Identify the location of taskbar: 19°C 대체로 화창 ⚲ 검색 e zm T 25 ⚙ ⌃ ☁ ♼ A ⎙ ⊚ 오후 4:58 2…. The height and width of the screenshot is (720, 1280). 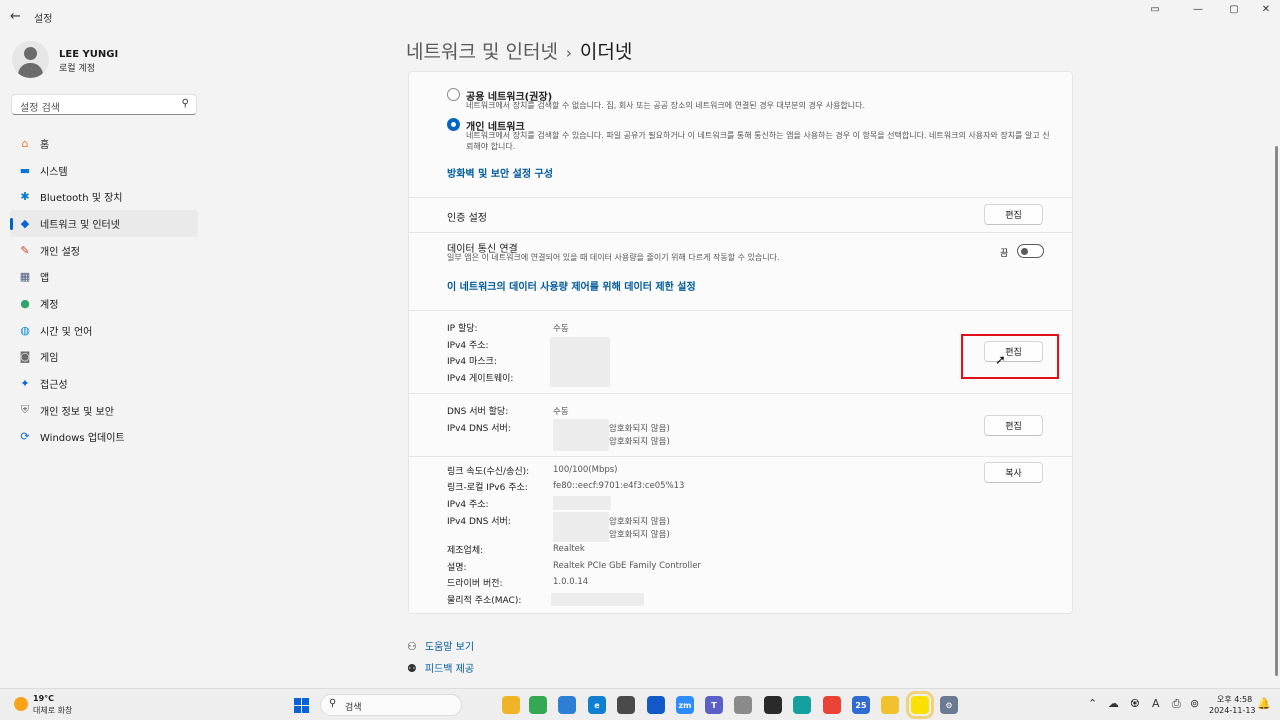
(640, 704).